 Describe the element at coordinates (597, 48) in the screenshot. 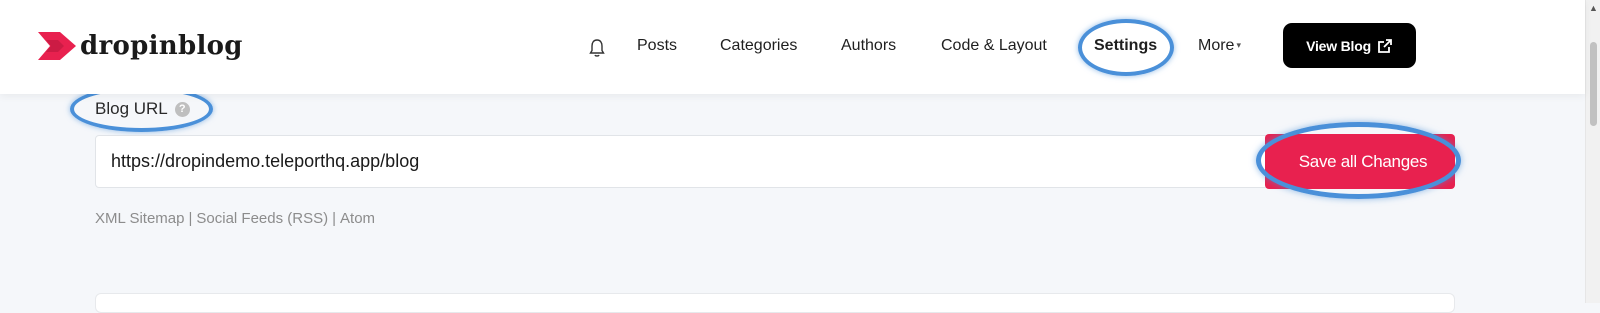

I see `bell-icon` at that location.